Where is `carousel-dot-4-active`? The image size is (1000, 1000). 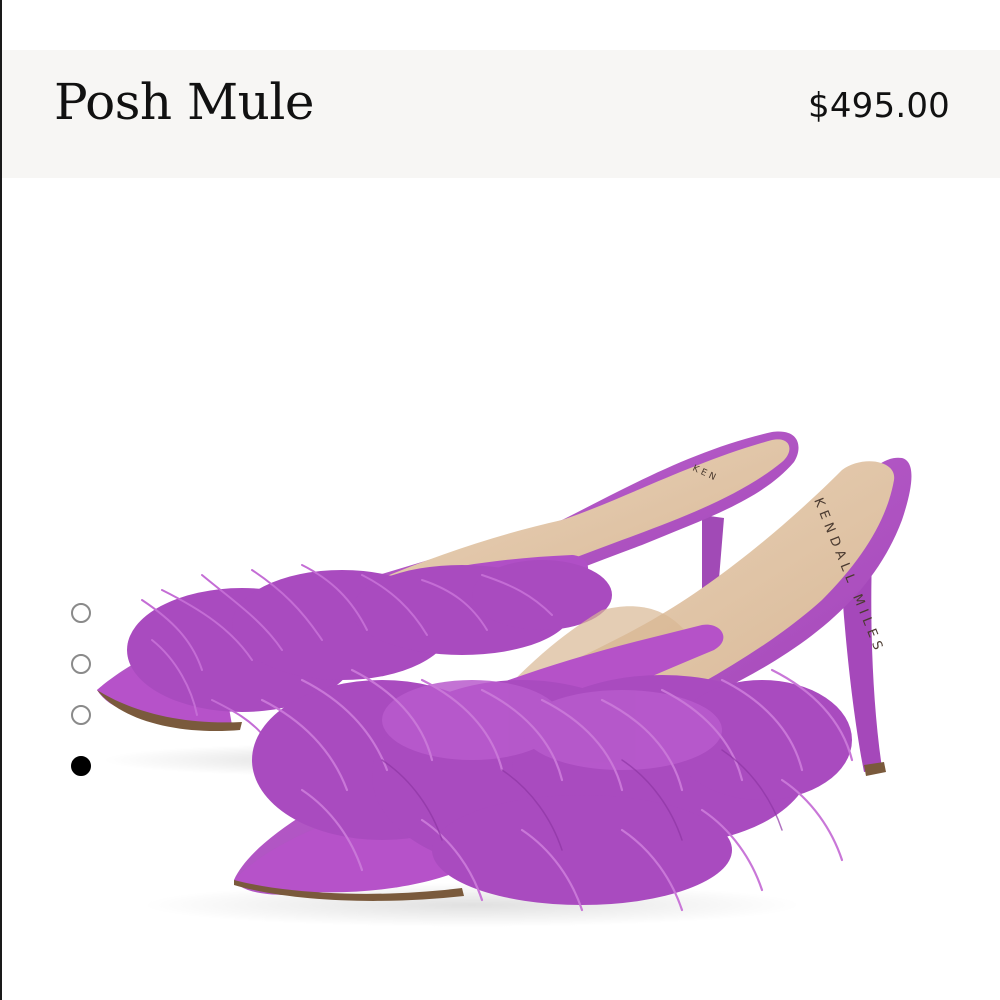
carousel-dot-4-active is located at coordinates (81, 766).